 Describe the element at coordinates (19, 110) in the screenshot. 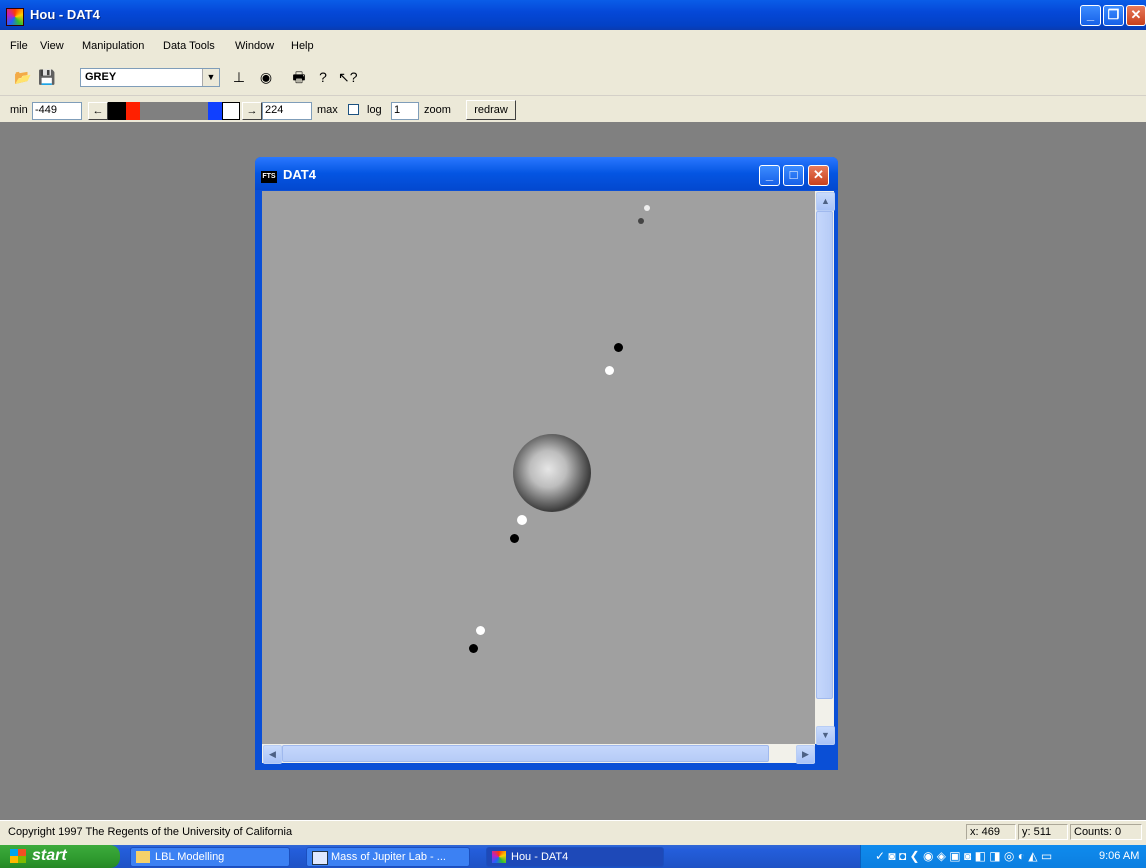

I see `min-label: min` at that location.